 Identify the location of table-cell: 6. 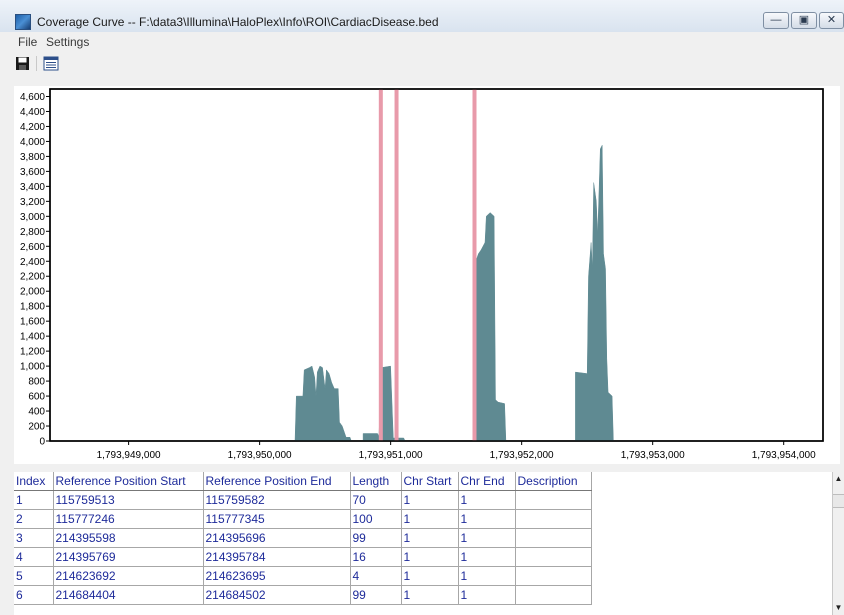
(34, 595).